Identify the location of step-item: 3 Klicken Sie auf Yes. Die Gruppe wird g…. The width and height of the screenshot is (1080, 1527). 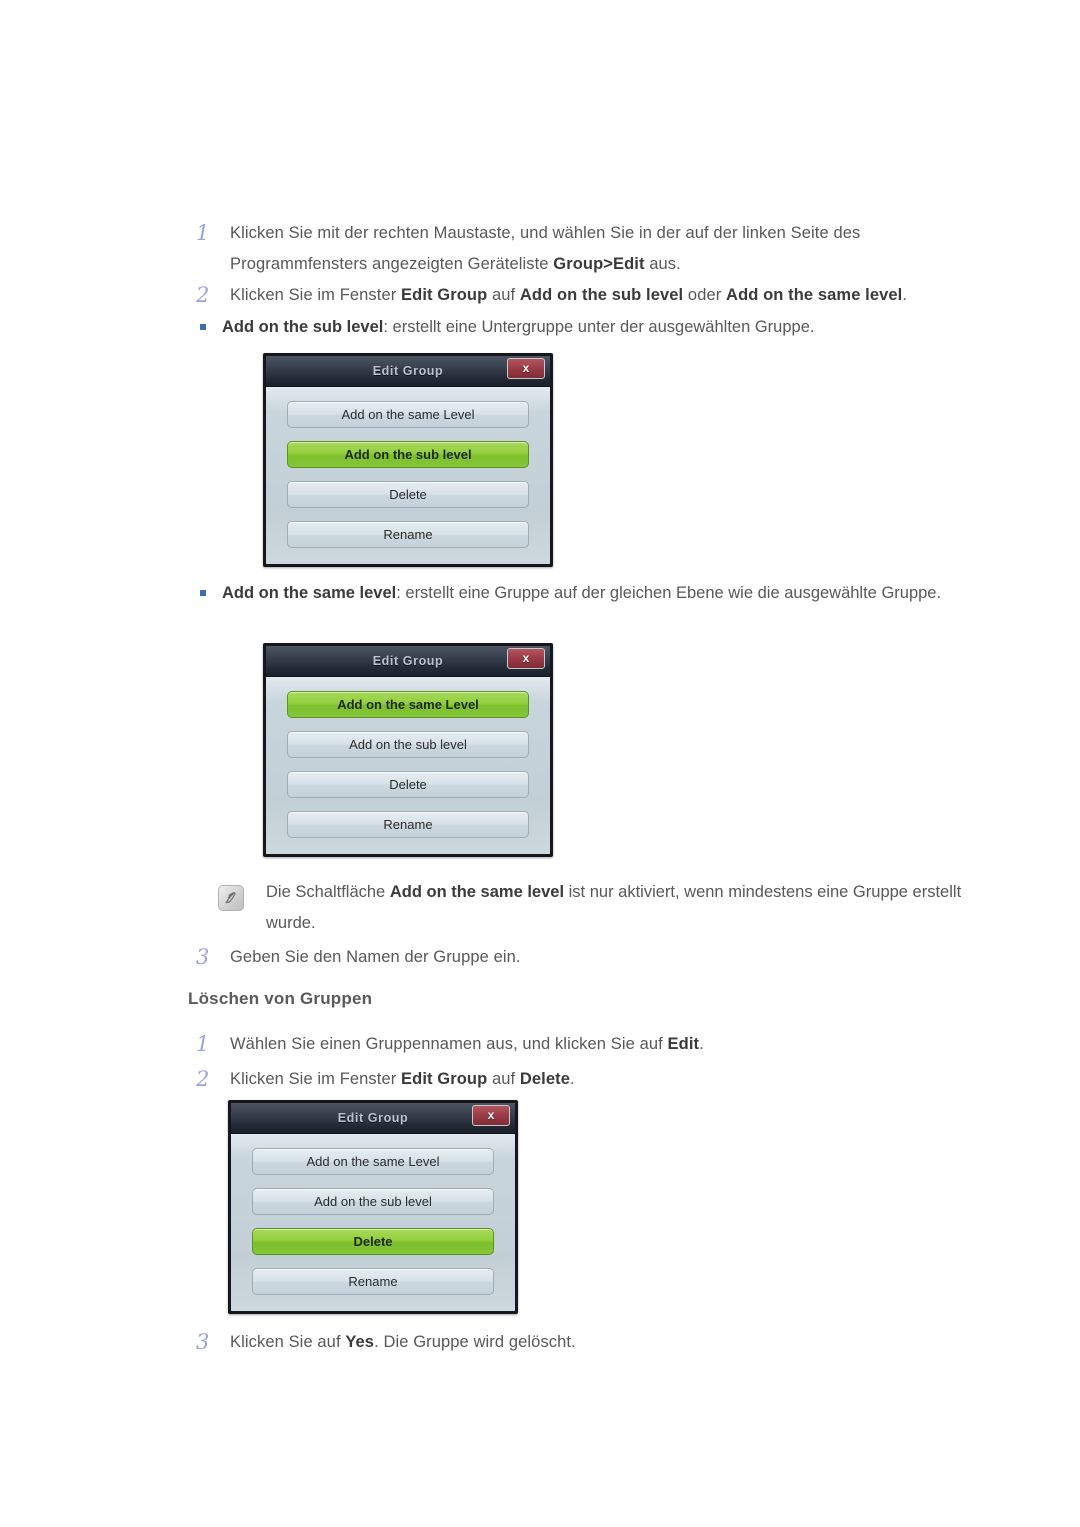
(538, 1342).